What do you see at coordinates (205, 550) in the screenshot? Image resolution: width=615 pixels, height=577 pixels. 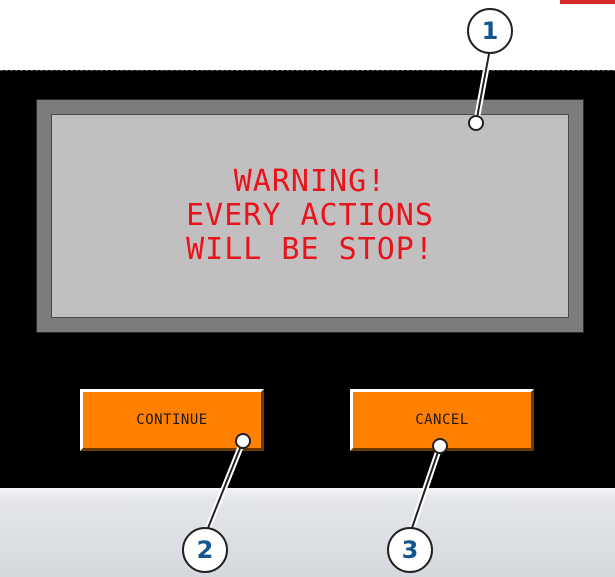 I see `callout-marker-2: 2` at bounding box center [205, 550].